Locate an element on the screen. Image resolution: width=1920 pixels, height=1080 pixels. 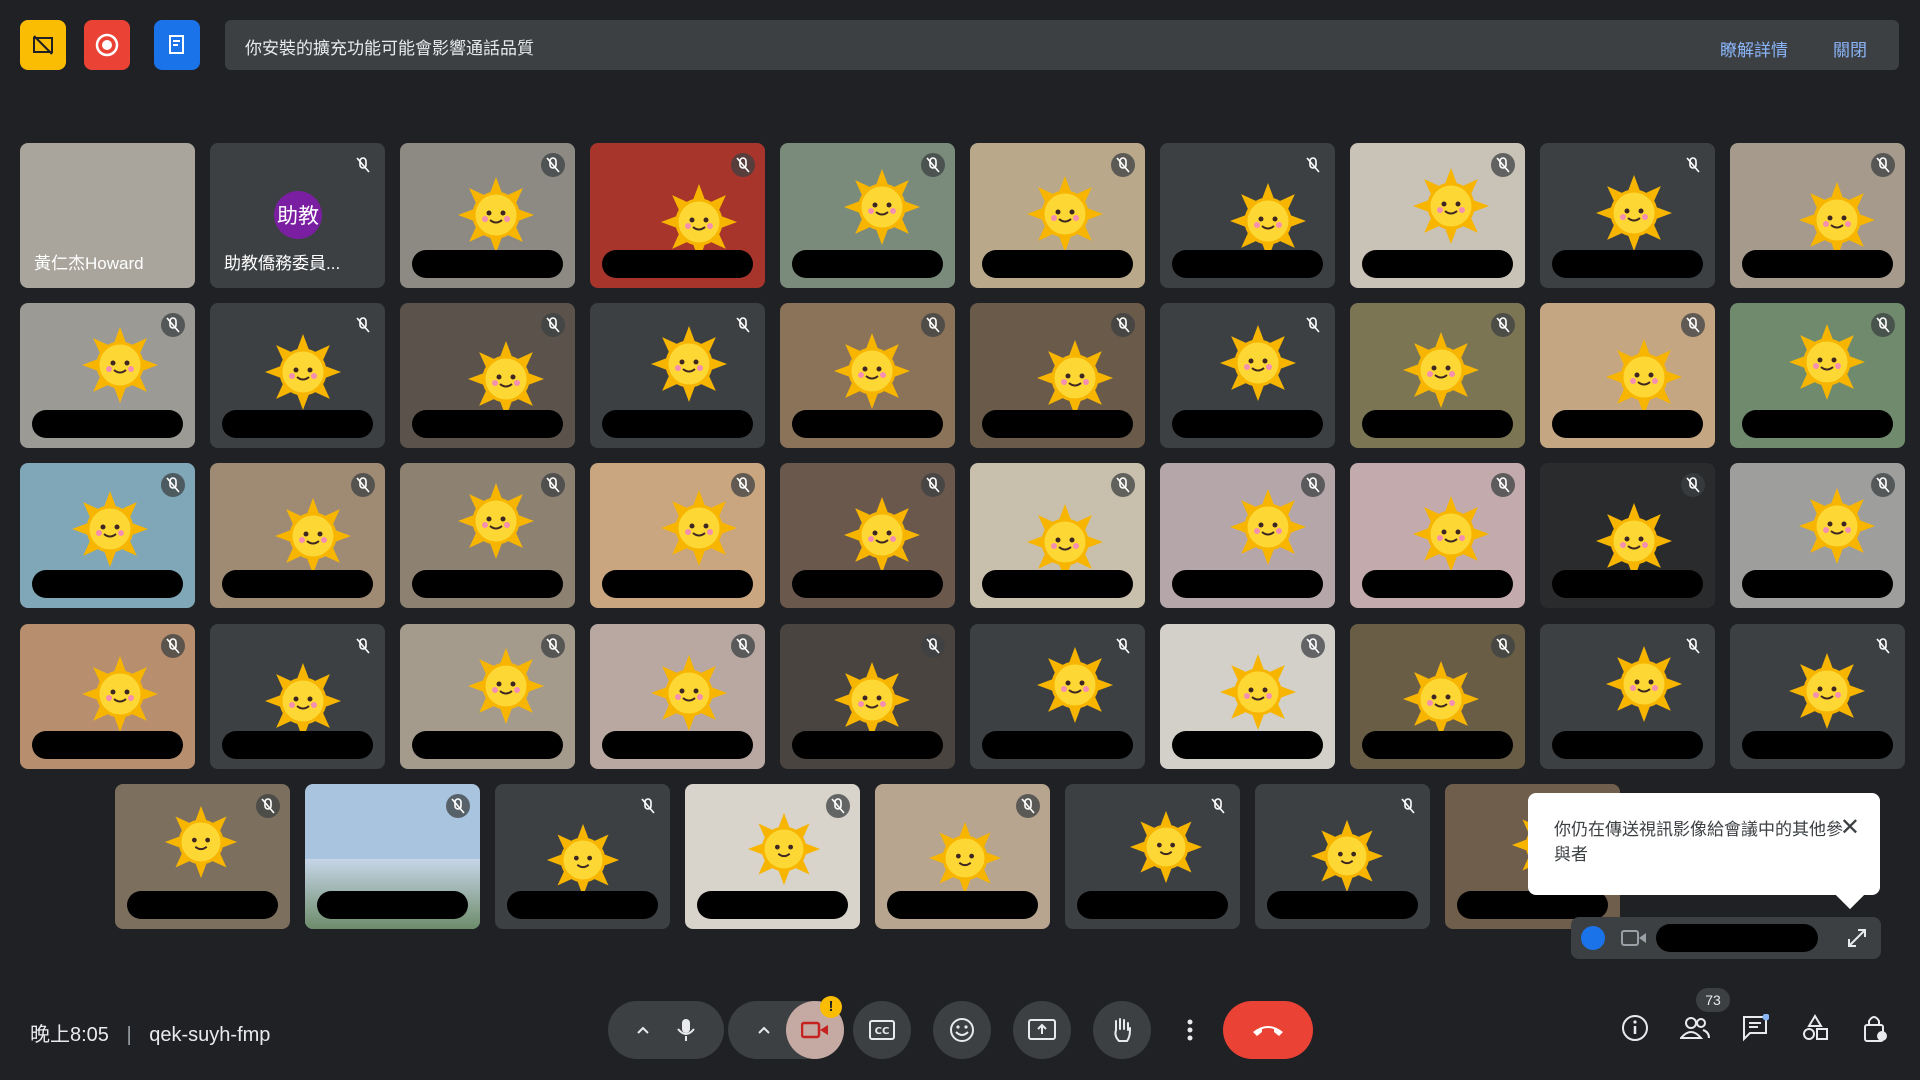
learn-more-link: 瞭解詳情 is located at coordinates (1754, 48).